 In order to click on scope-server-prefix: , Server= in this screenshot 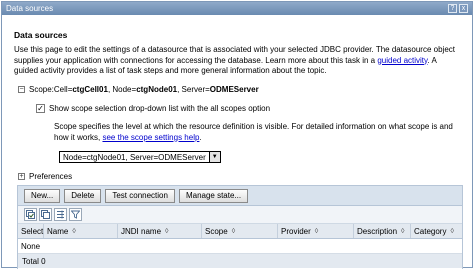, I will do `click(193, 89)`.